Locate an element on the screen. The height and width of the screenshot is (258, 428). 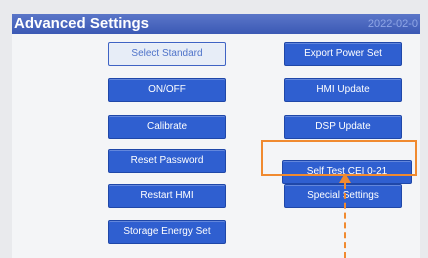
calibrate-button: Calibrate is located at coordinates (167, 127).